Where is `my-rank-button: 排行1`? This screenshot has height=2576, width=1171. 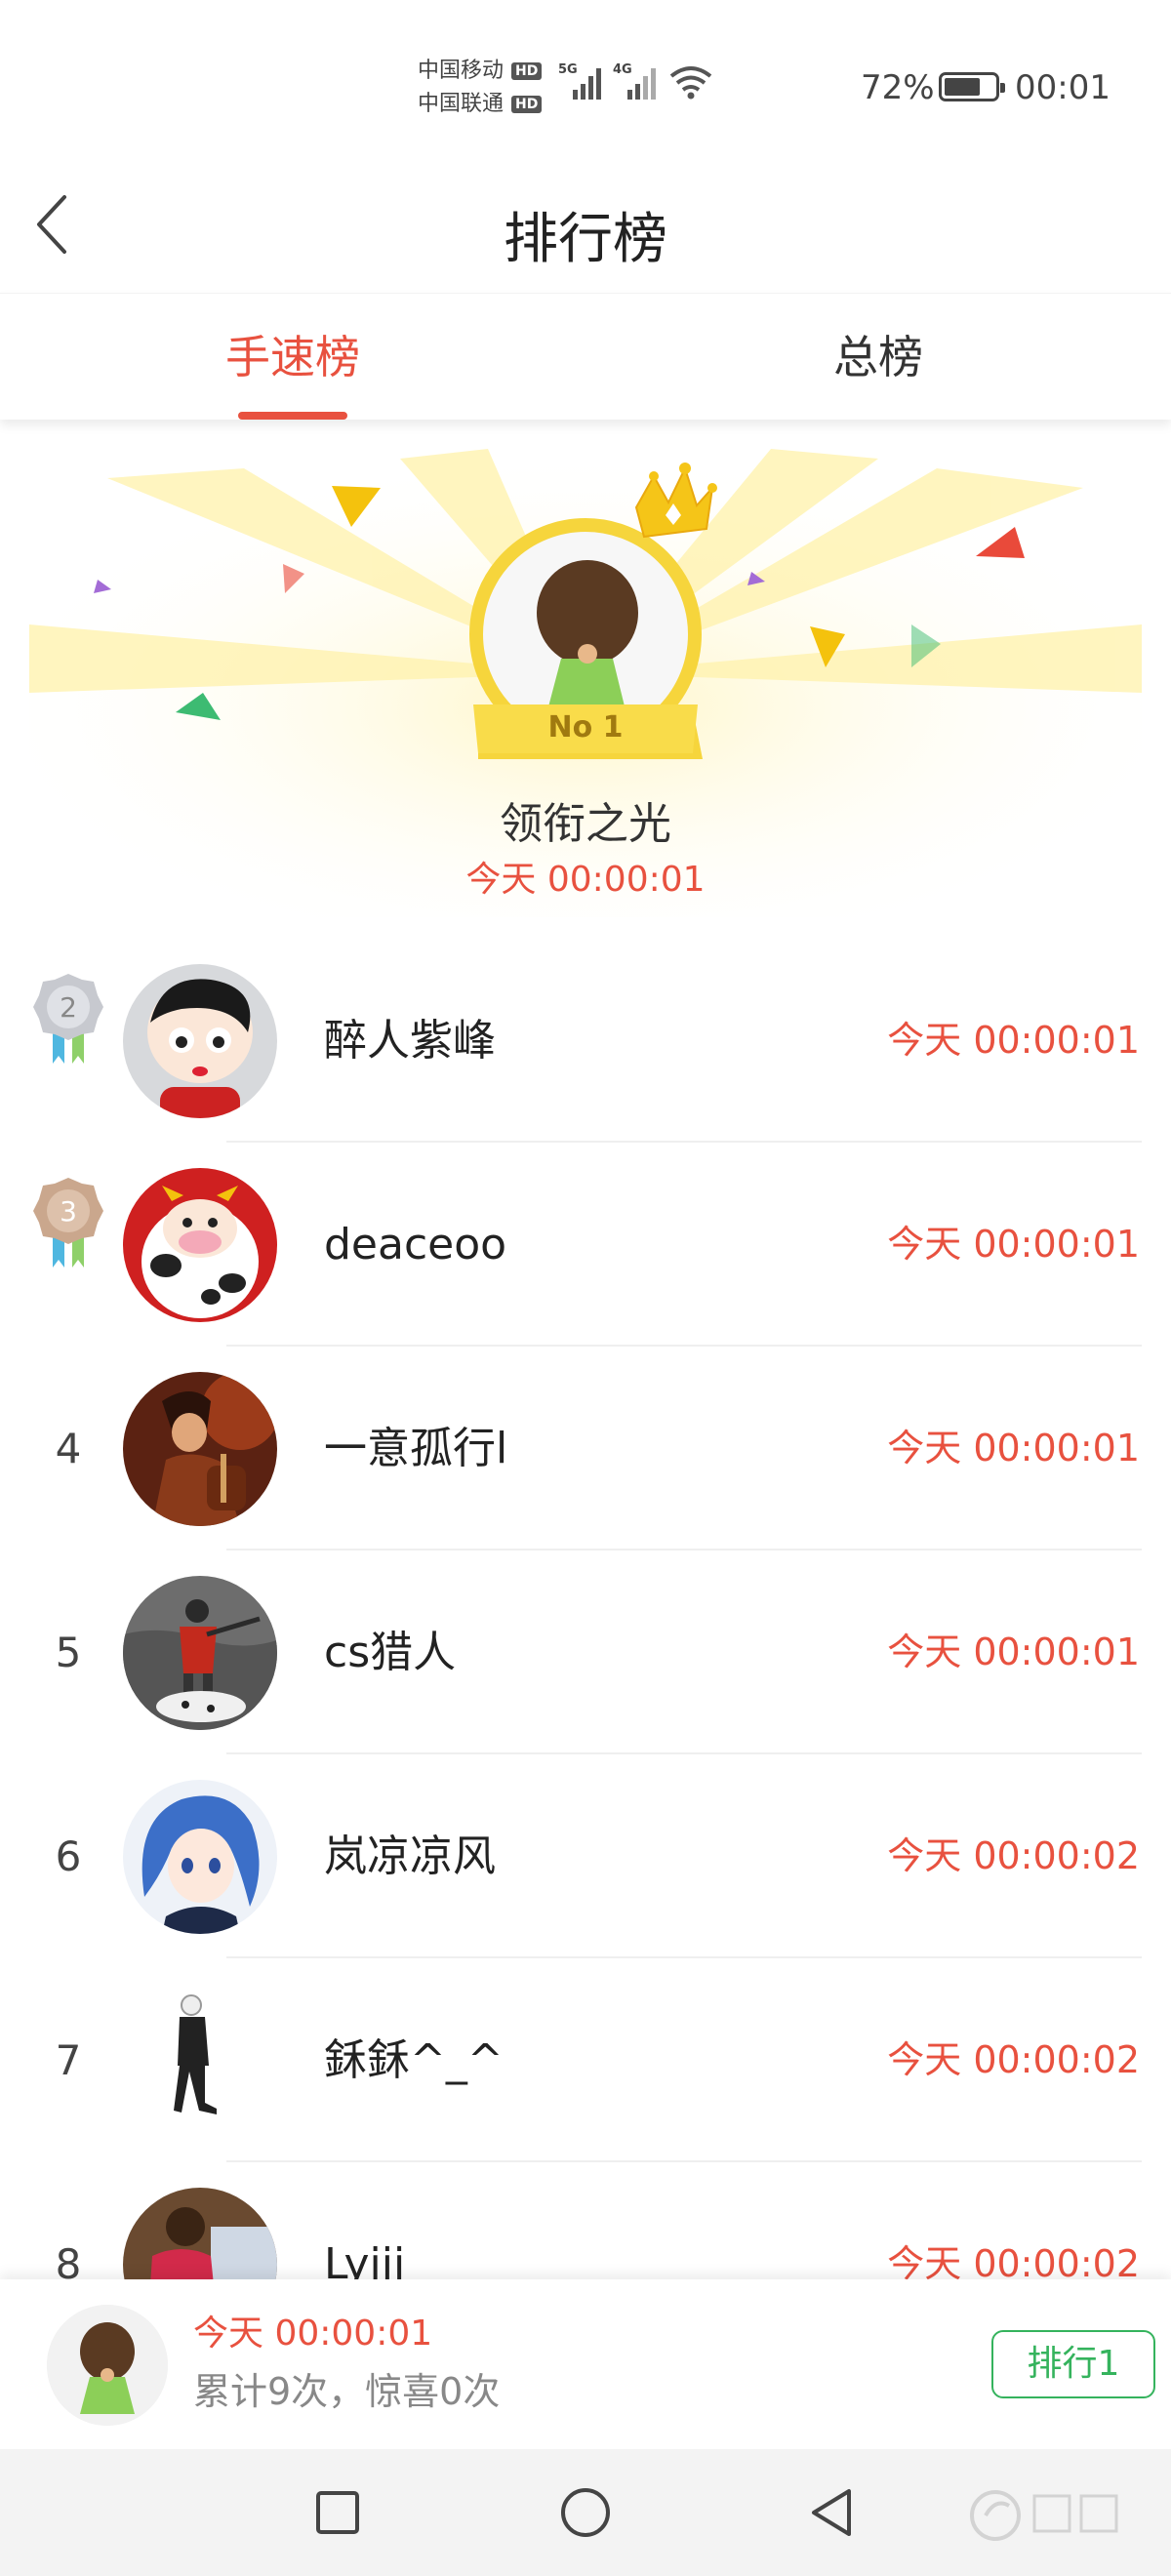 my-rank-button: 排行1 is located at coordinates (1073, 2364).